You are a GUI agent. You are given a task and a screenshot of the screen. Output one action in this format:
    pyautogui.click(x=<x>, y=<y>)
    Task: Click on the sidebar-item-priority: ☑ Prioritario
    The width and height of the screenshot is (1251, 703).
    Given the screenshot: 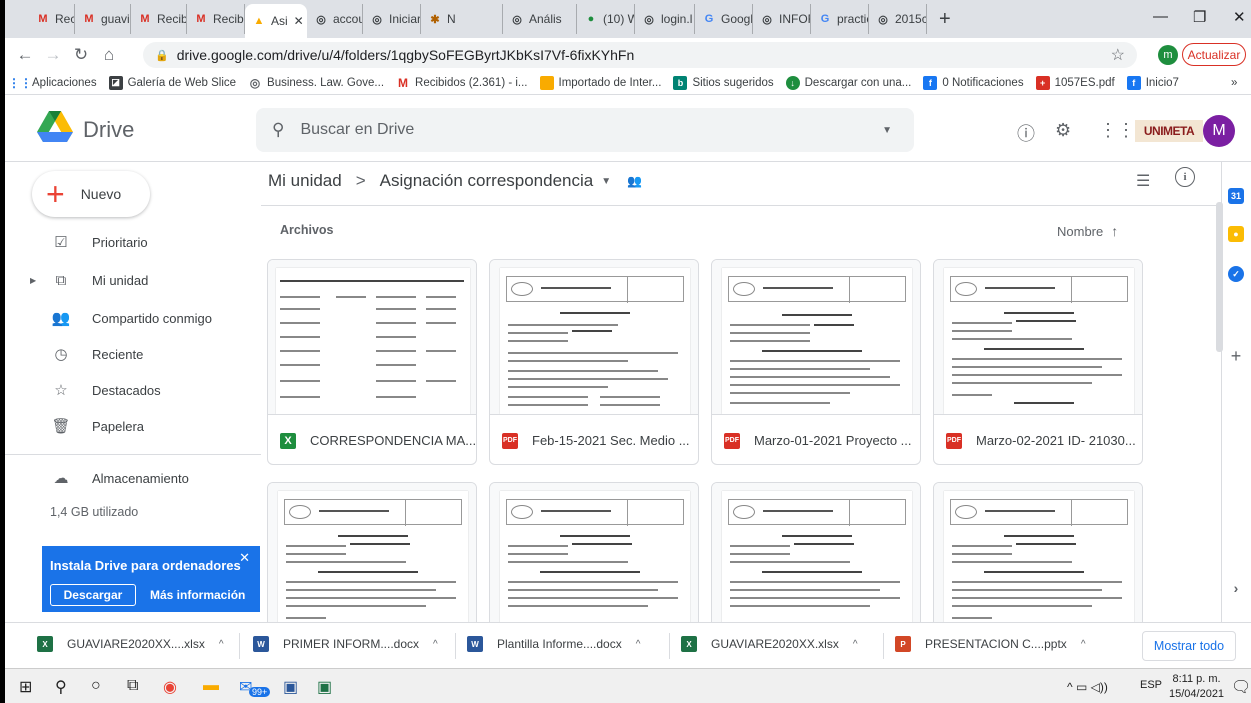 What is the action you would take?
    pyautogui.click(x=133, y=242)
    